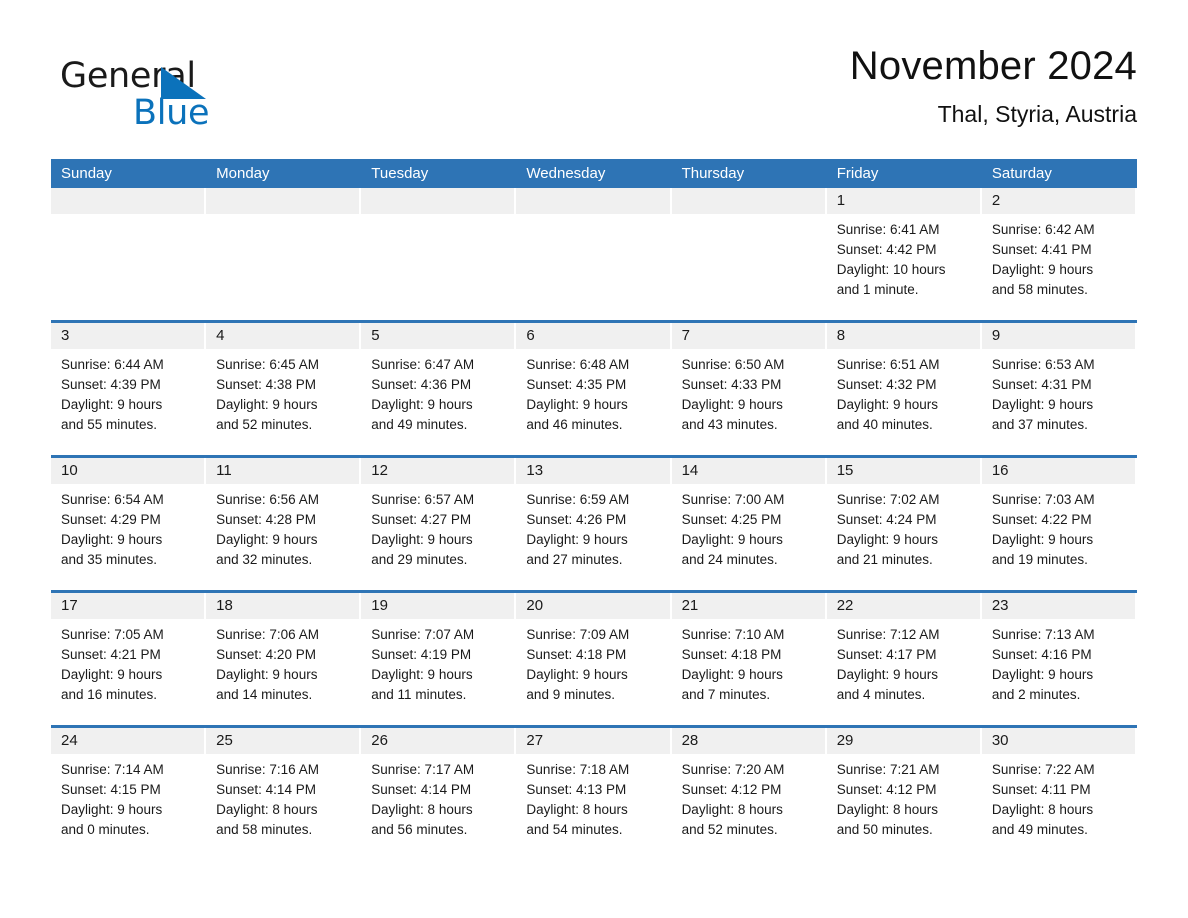 This screenshot has width=1188, height=918. Describe the element at coordinates (224, 605) in the screenshot. I see `day-number: 18` at that location.